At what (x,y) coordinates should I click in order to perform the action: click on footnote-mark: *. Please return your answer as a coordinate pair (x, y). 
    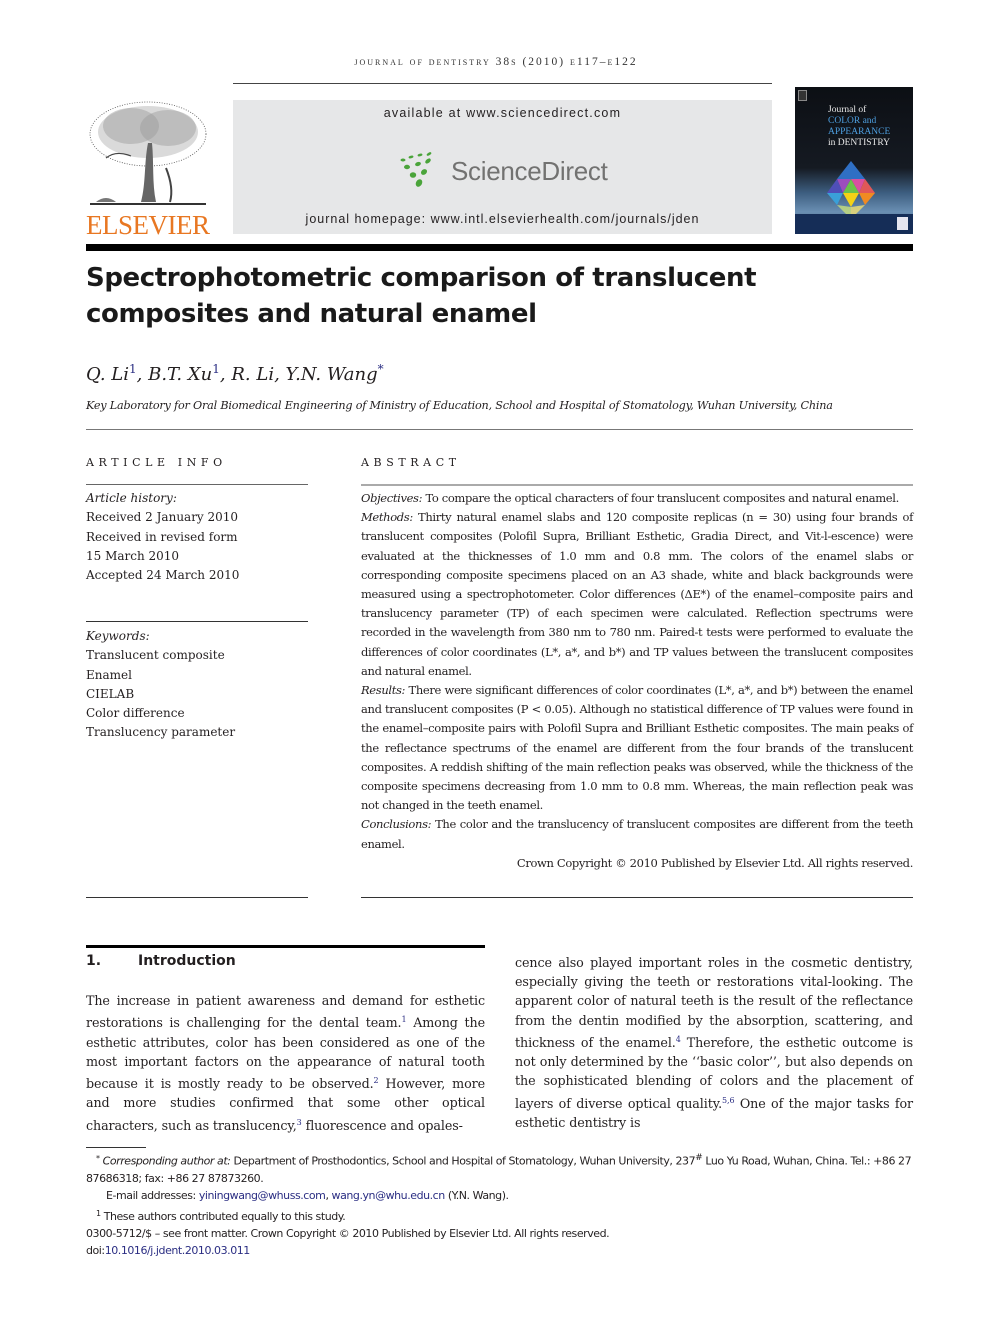
    Looking at the image, I should click on (98, 1158).